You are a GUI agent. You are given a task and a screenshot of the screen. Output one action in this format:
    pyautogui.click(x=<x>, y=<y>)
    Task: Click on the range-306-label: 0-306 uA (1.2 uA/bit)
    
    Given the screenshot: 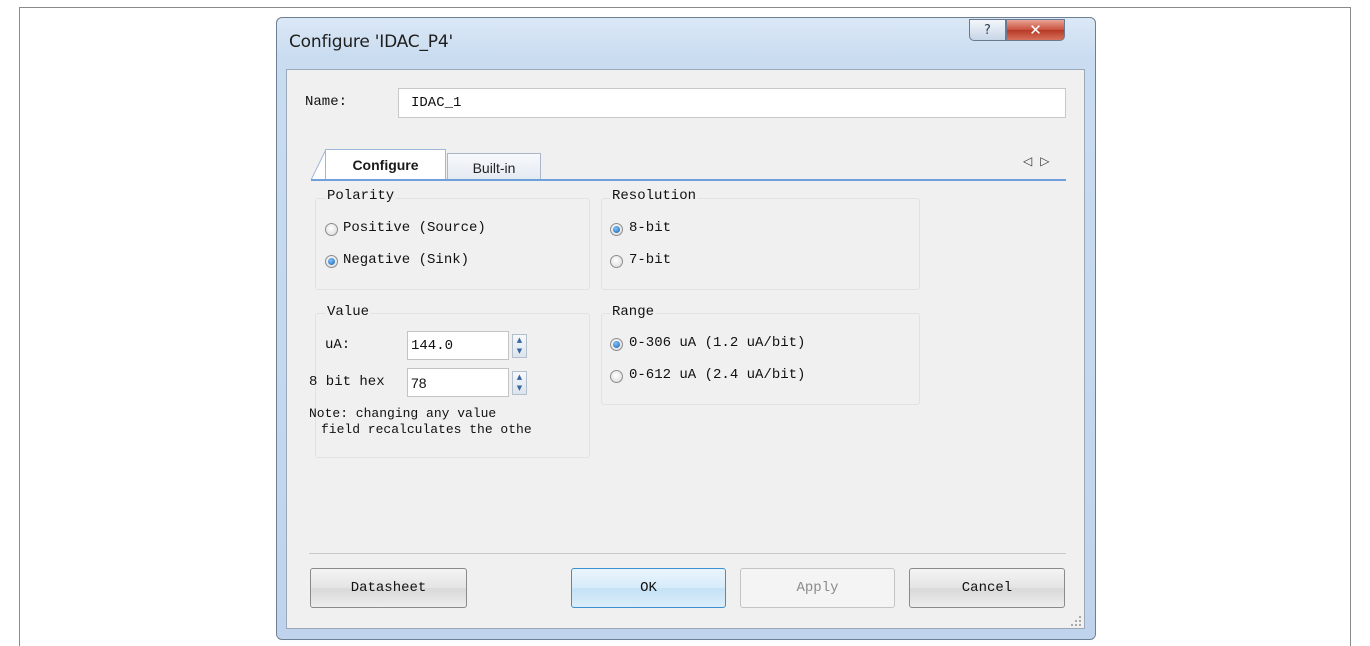 What is the action you would take?
    pyautogui.click(x=717, y=343)
    